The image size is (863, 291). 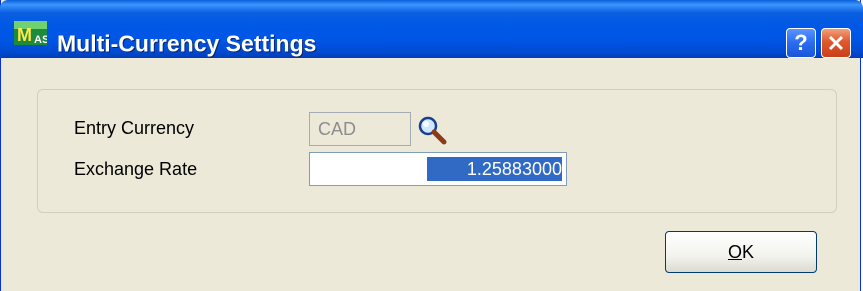 What do you see at coordinates (494, 169) in the screenshot?
I see `exchange-rate-value: 1.25883000` at bounding box center [494, 169].